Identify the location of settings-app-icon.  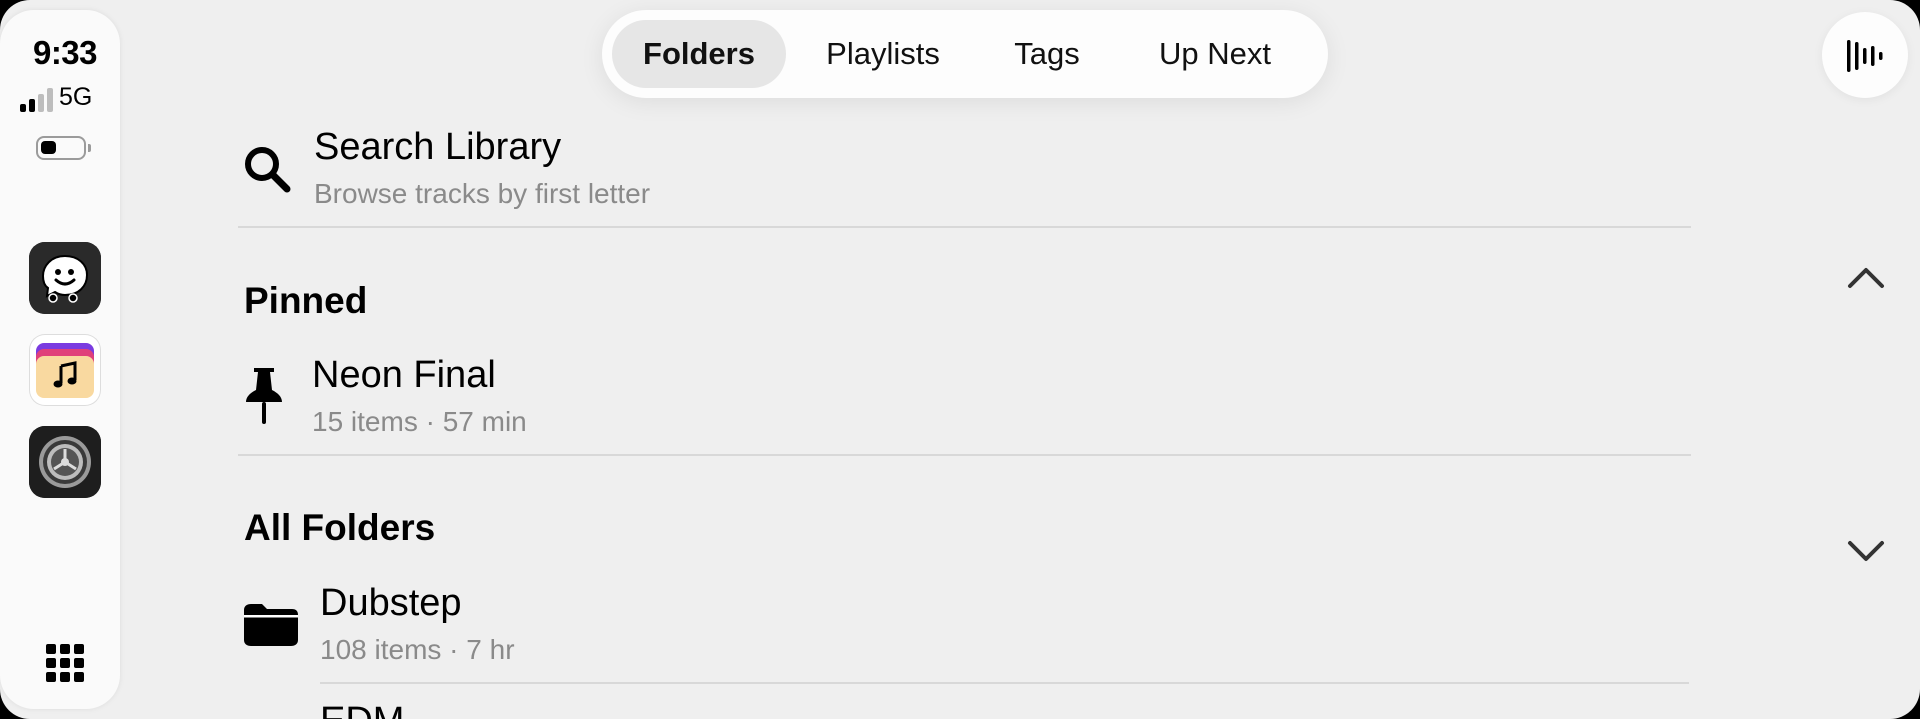
(65, 462).